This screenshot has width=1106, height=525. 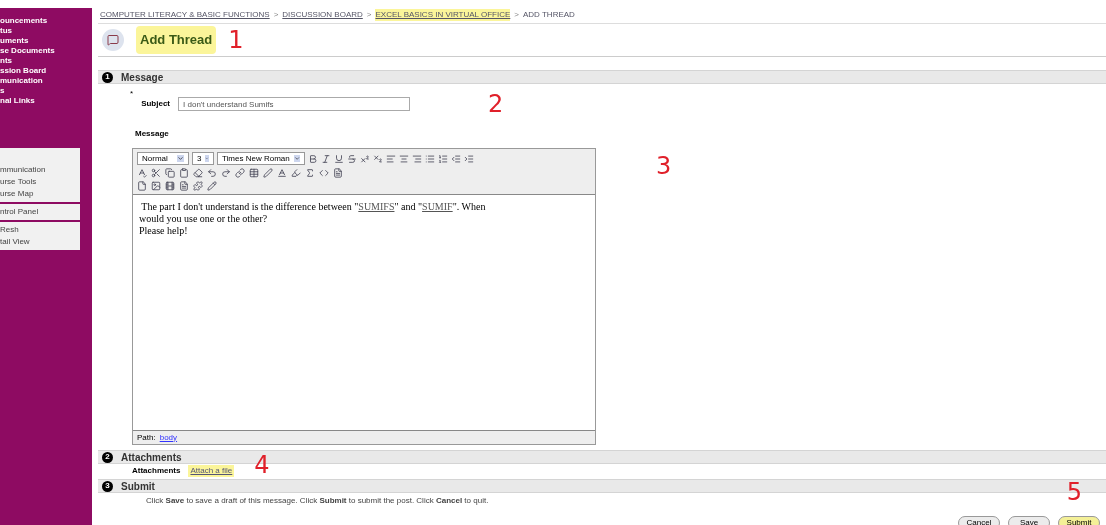 I want to click on step-number: 3, so click(x=107, y=486).